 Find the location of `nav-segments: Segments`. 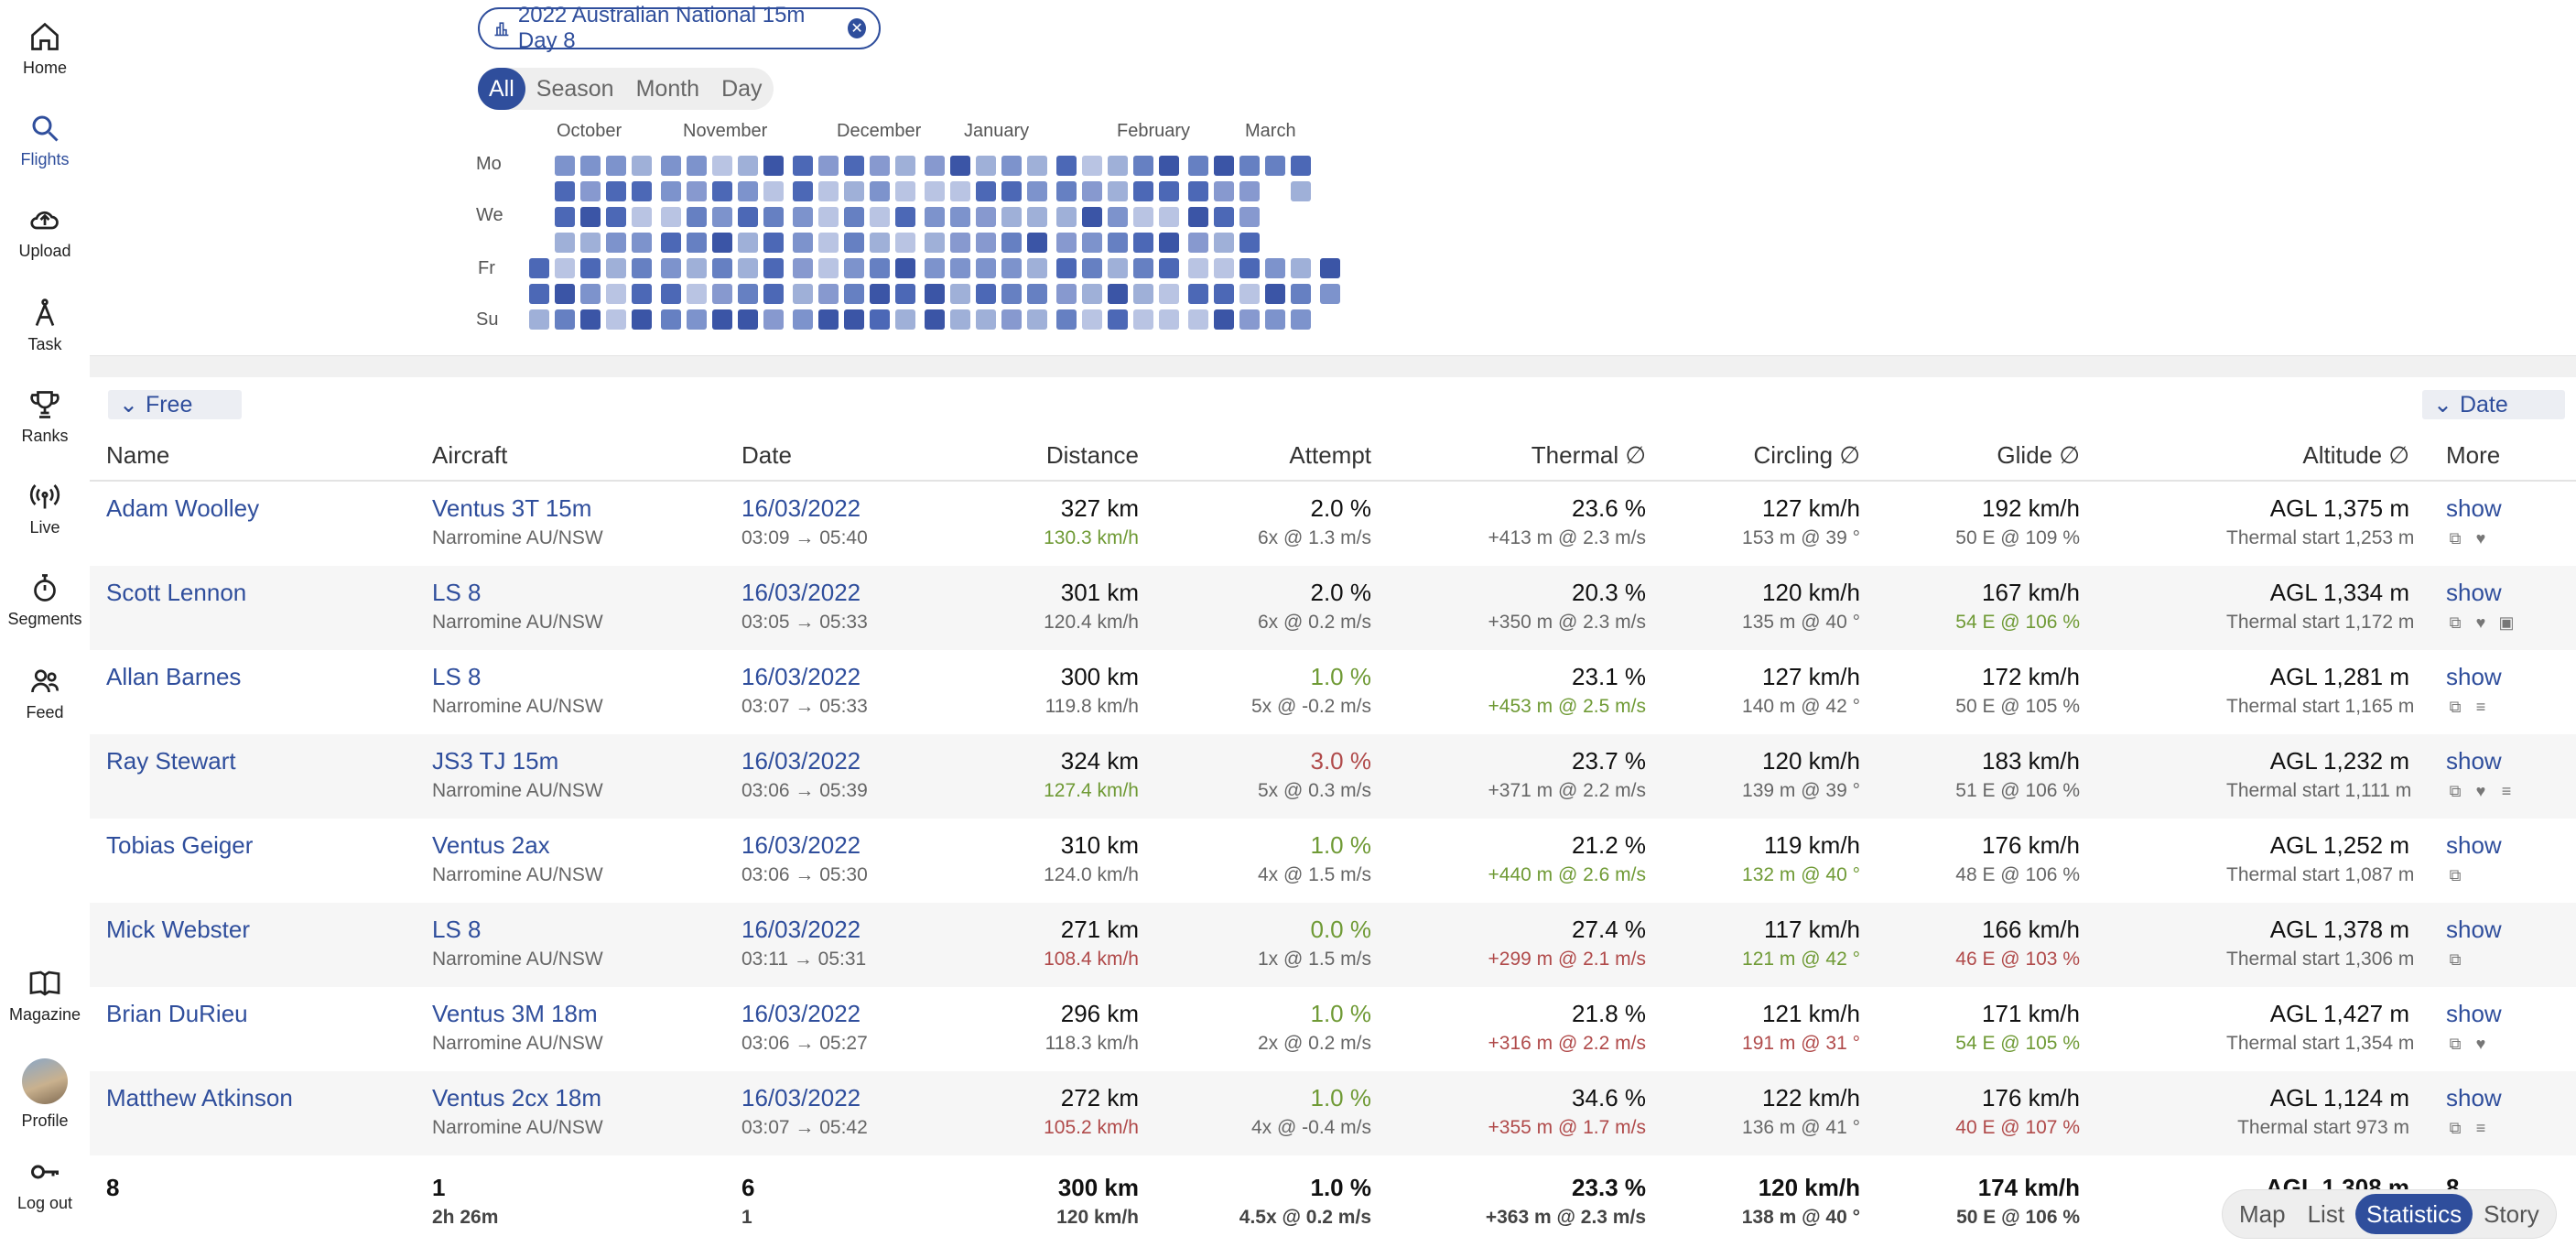

nav-segments: Segments is located at coordinates (45, 612).